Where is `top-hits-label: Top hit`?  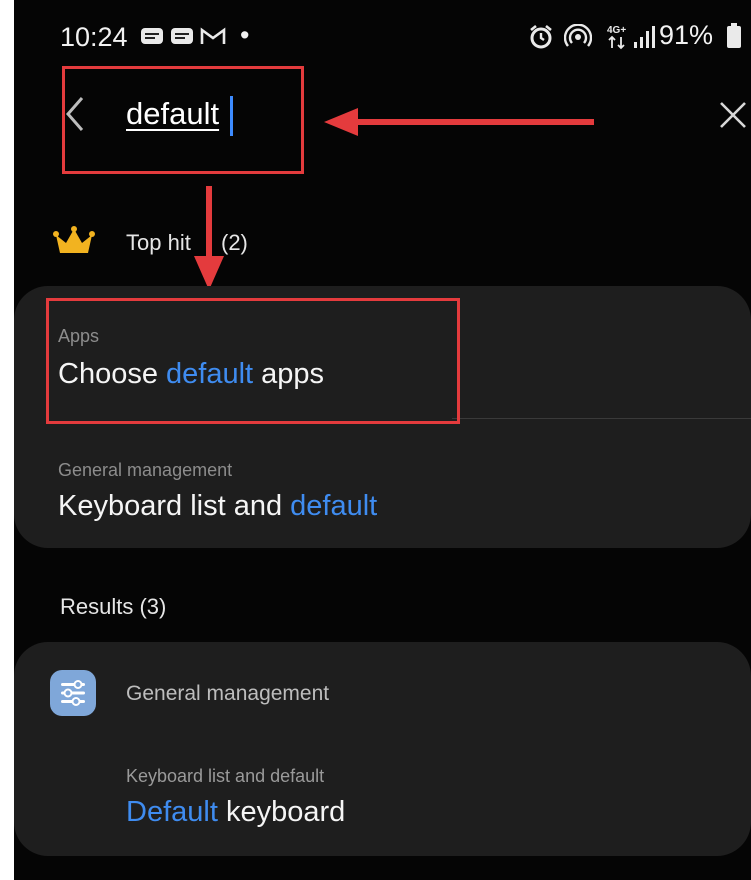 top-hits-label: Top hit is located at coordinates (158, 242).